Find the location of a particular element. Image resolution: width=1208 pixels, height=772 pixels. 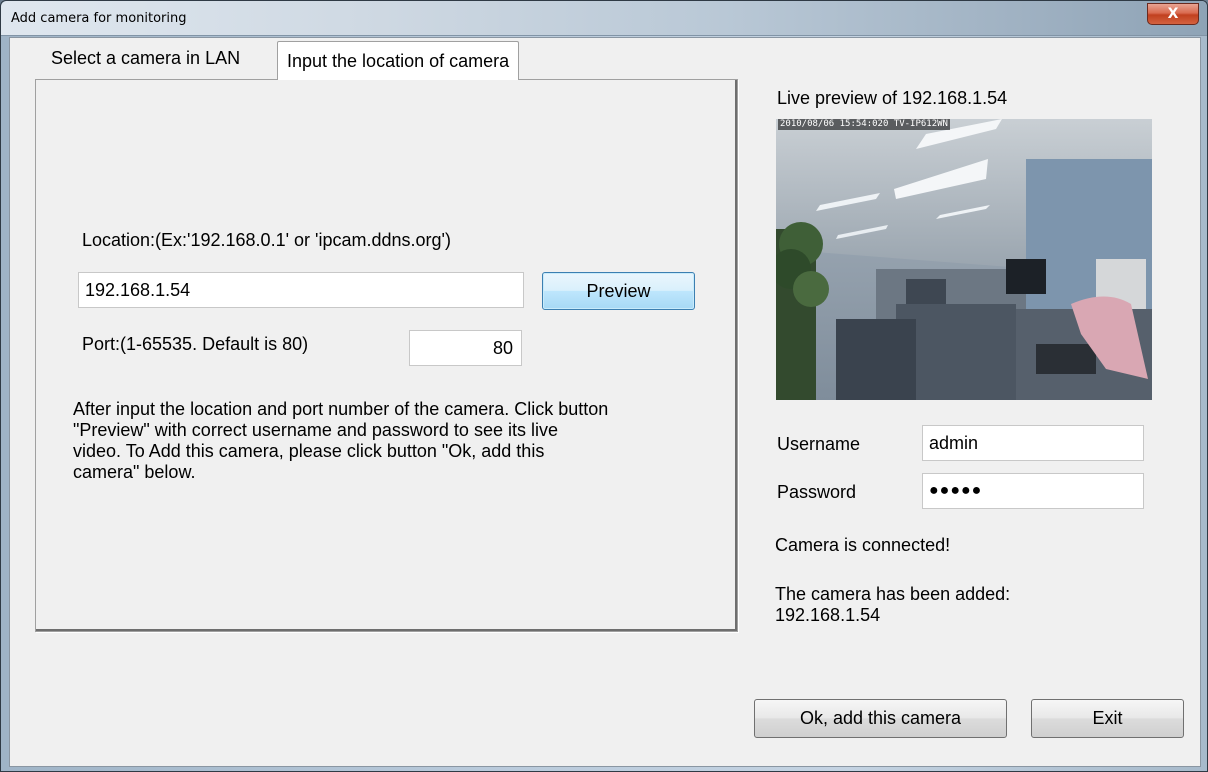

ok-add-camera-button: Ok, add this camera is located at coordinates (880, 718).